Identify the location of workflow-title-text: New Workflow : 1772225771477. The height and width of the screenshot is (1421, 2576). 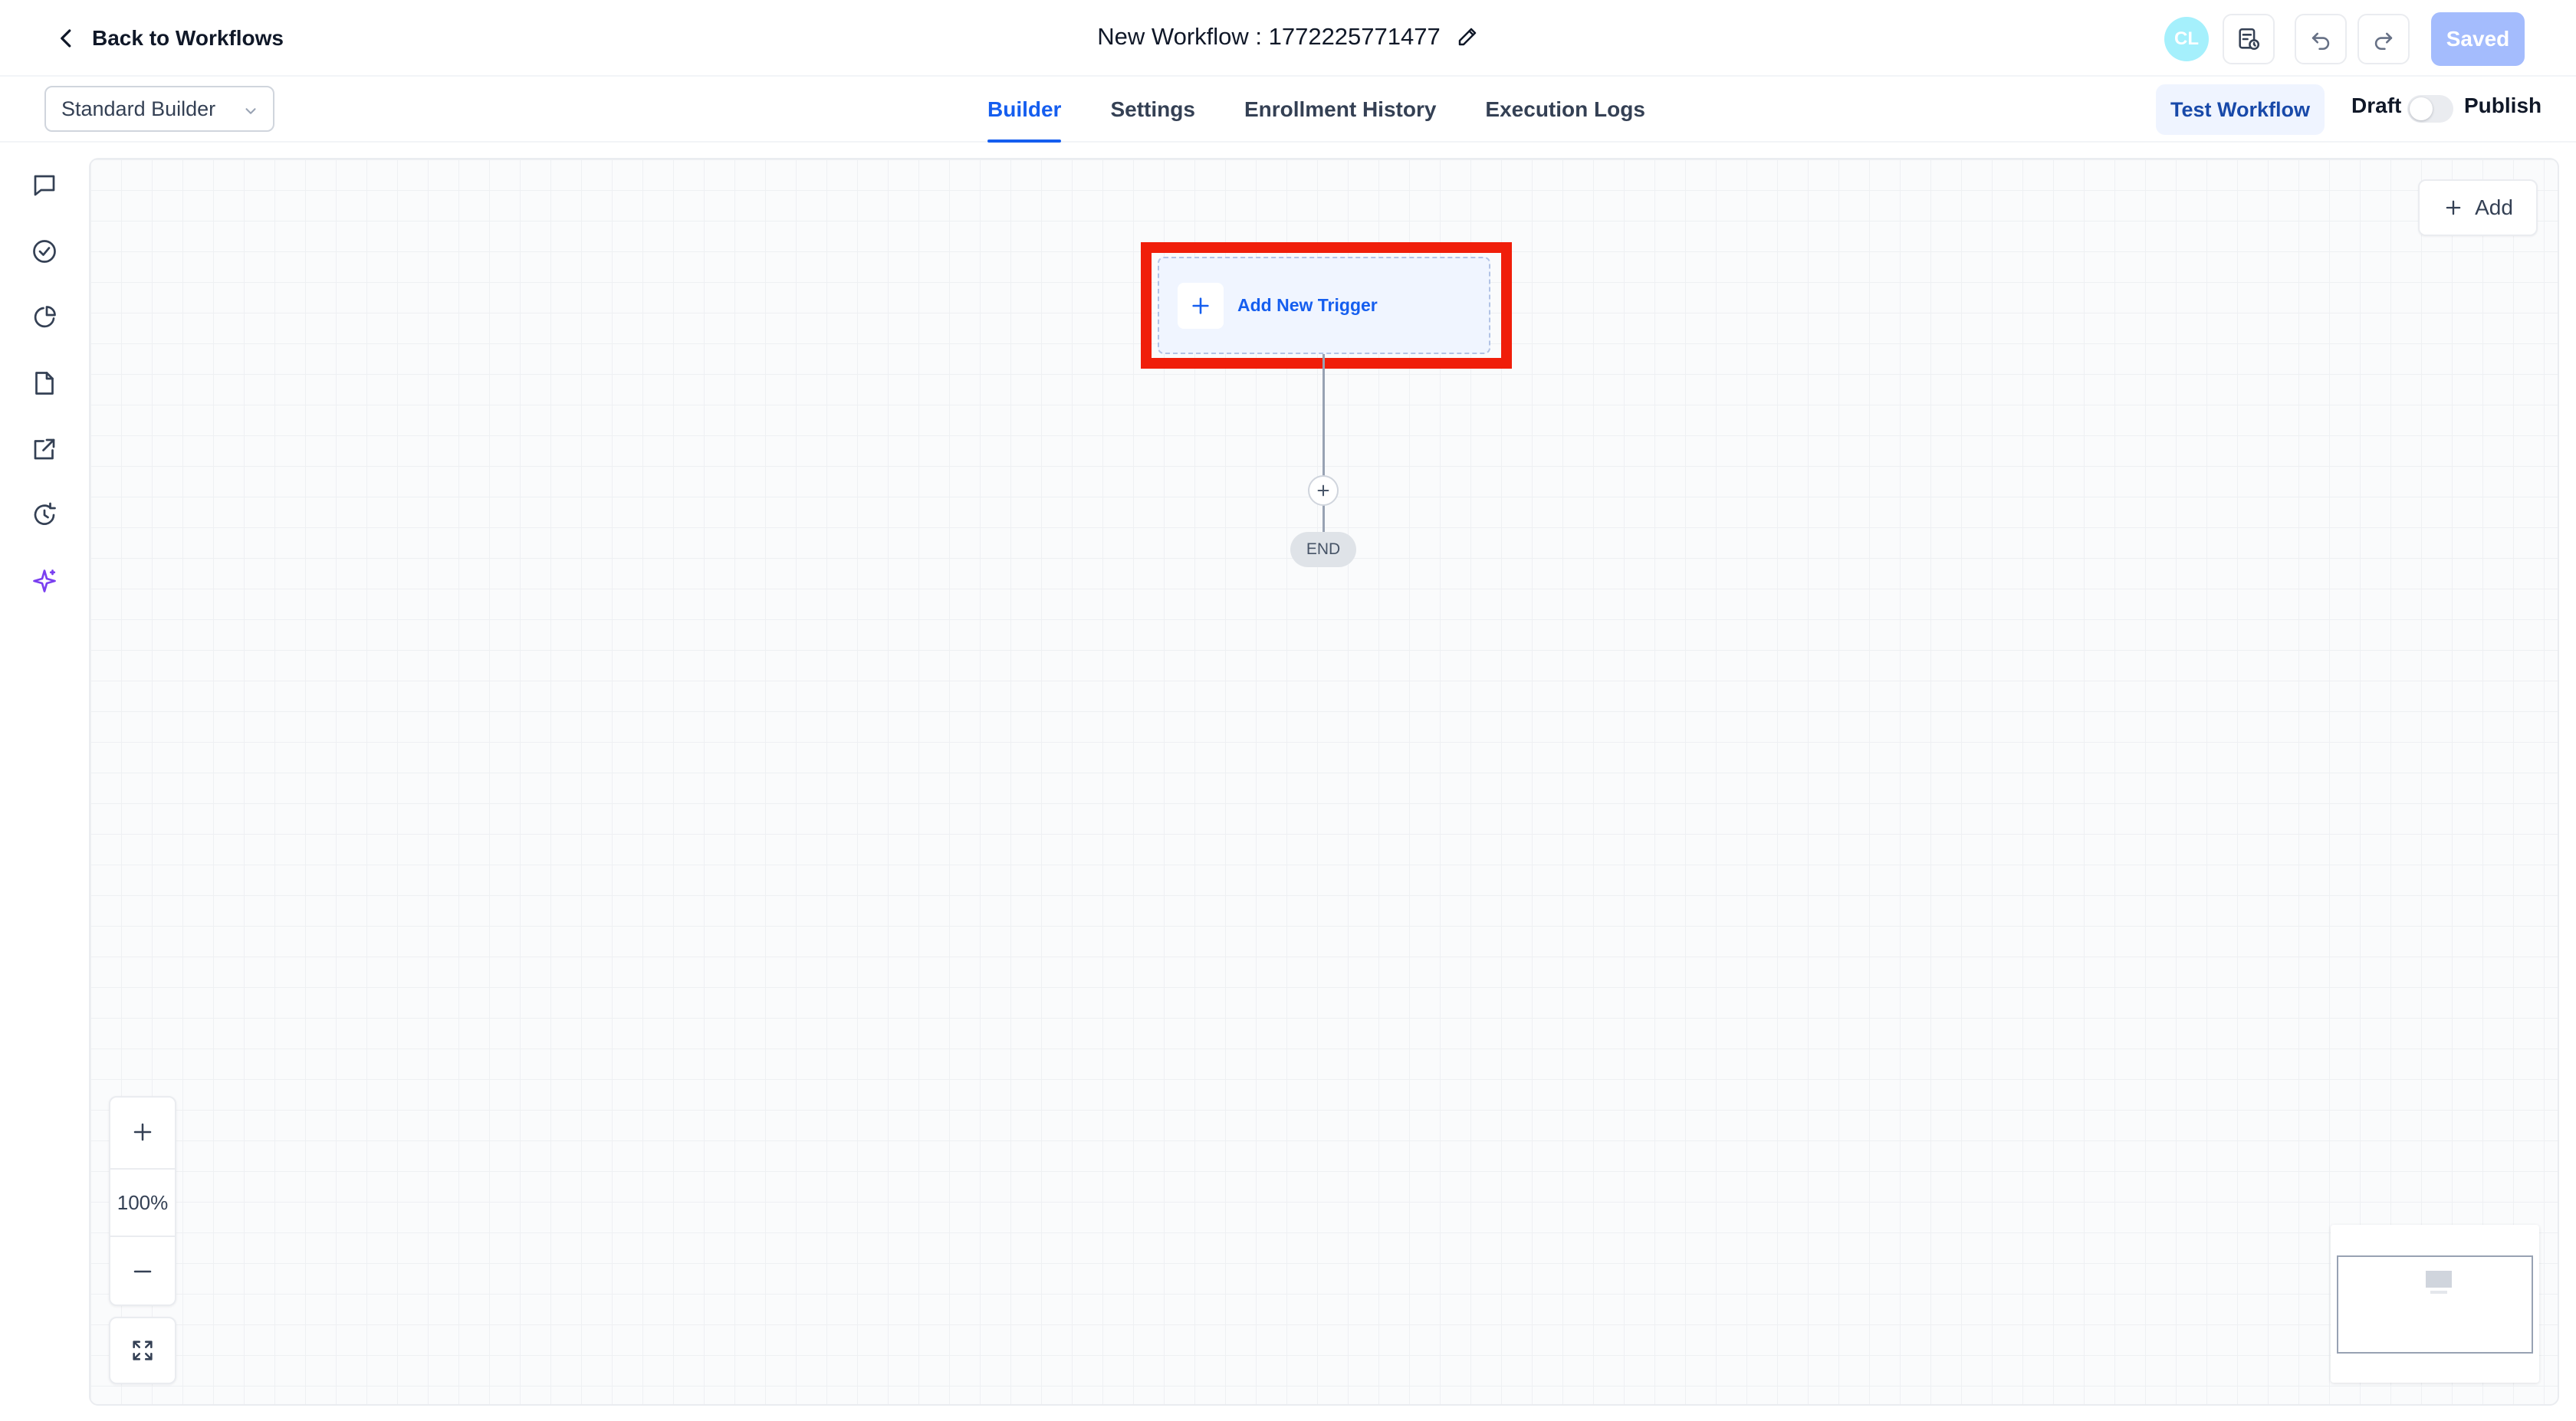
(1269, 36).